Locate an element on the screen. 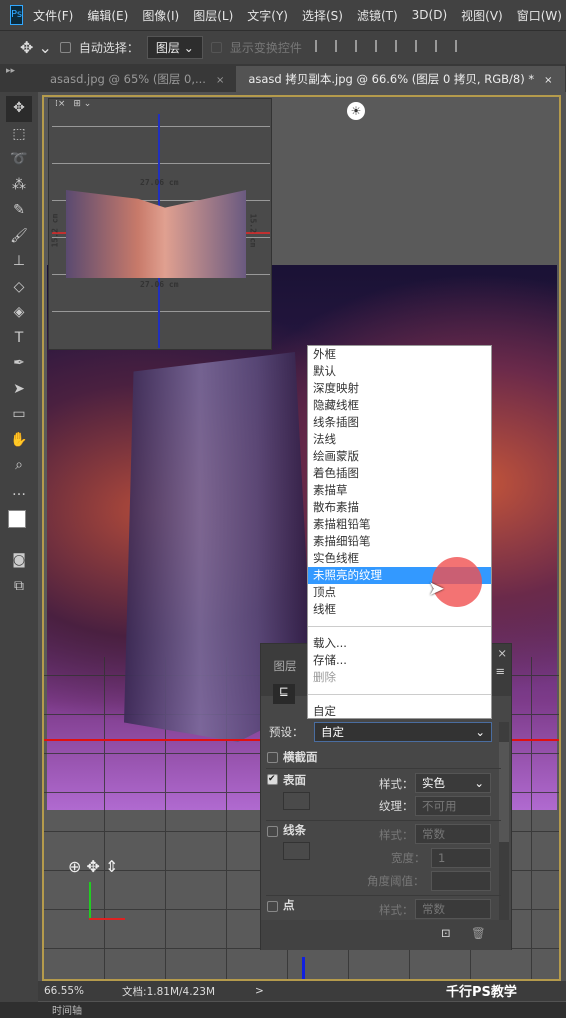 Image resolution: width=566 pixels, height=1018 pixels. auto-select-checkbox is located at coordinates (65, 47).